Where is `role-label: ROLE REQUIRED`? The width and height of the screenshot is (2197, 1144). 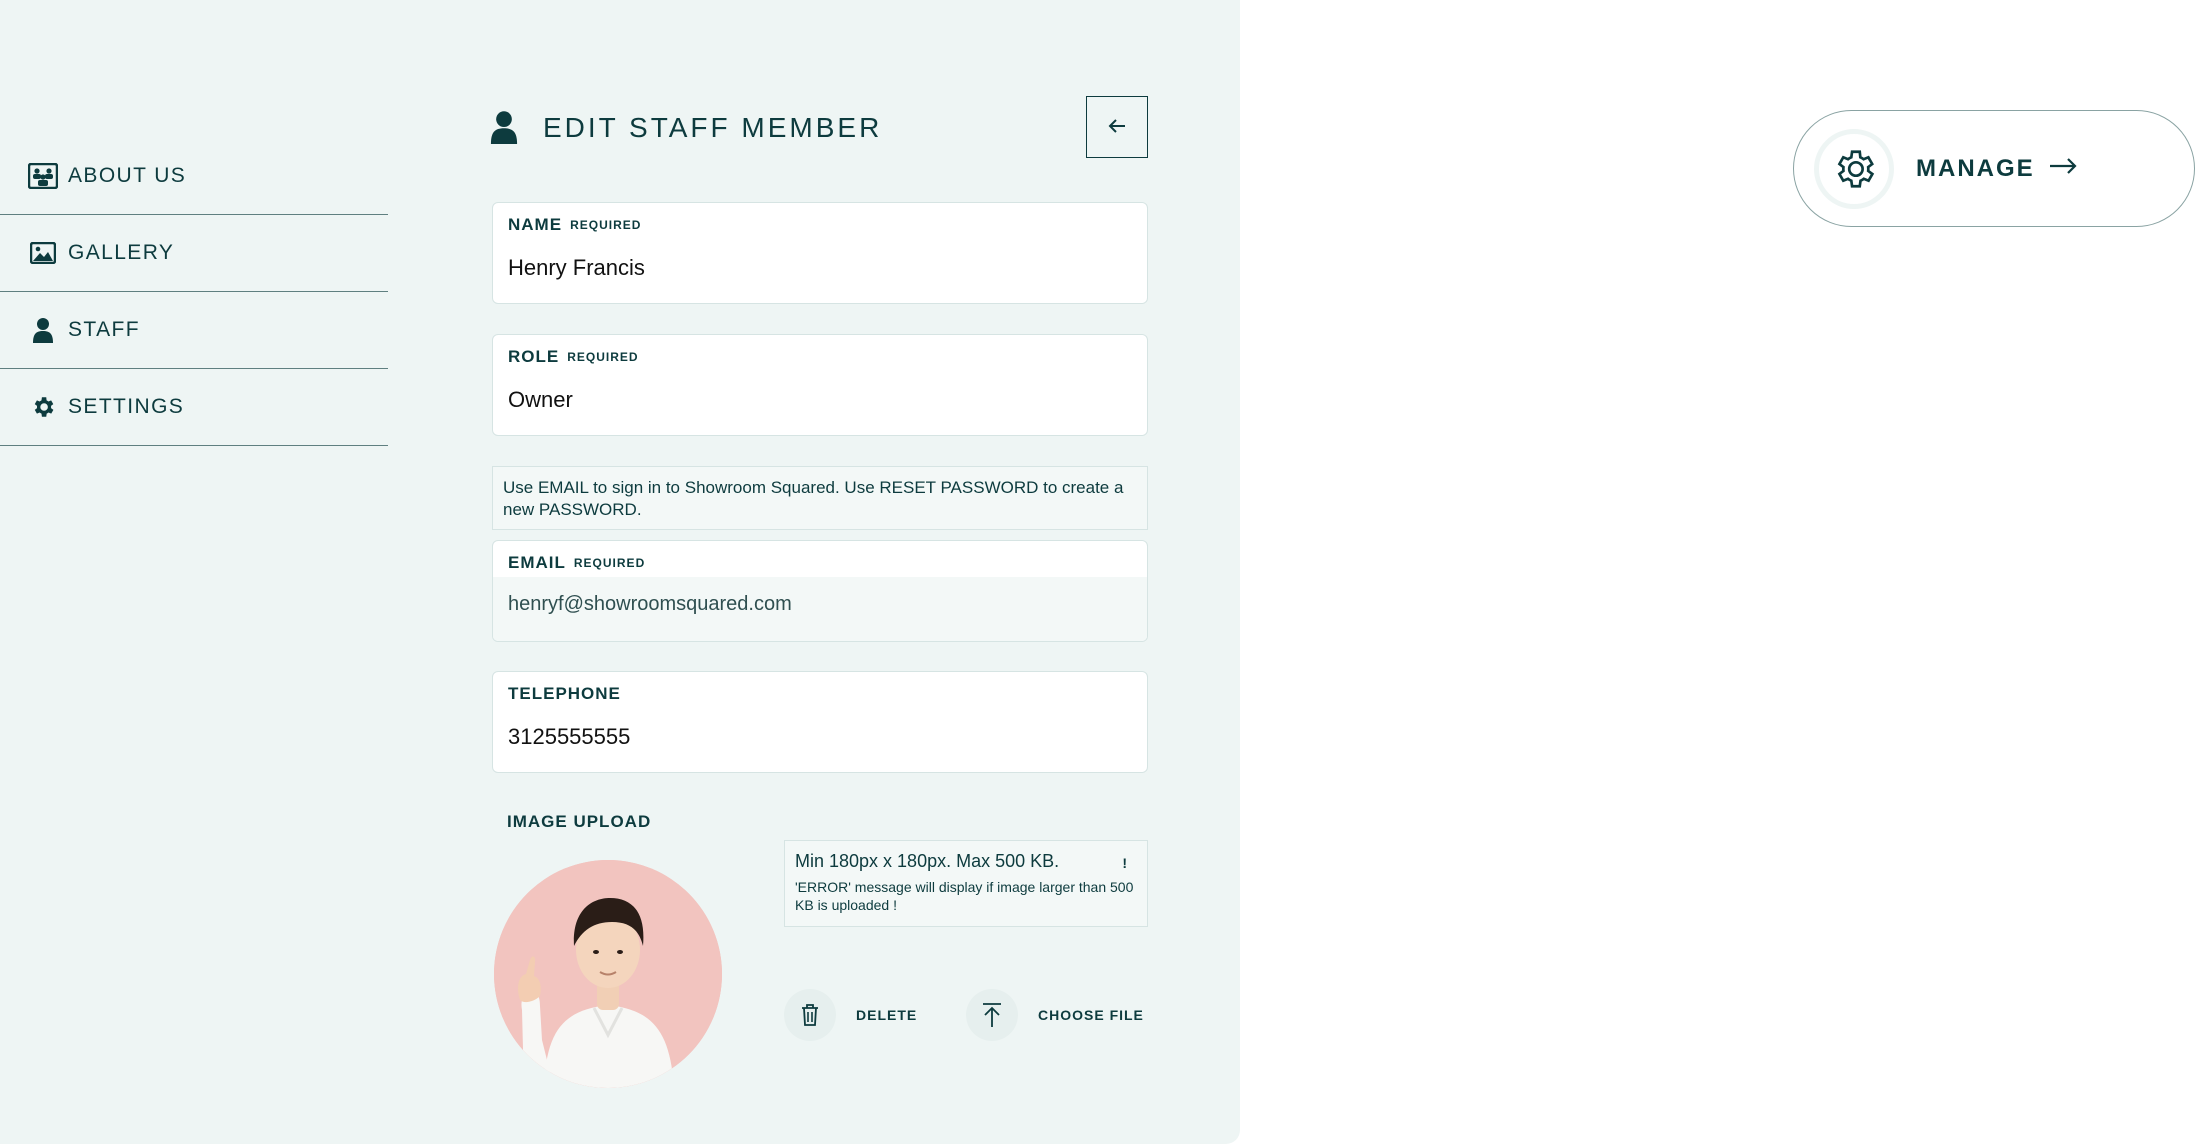
role-label: ROLE REQUIRED is located at coordinates (573, 357).